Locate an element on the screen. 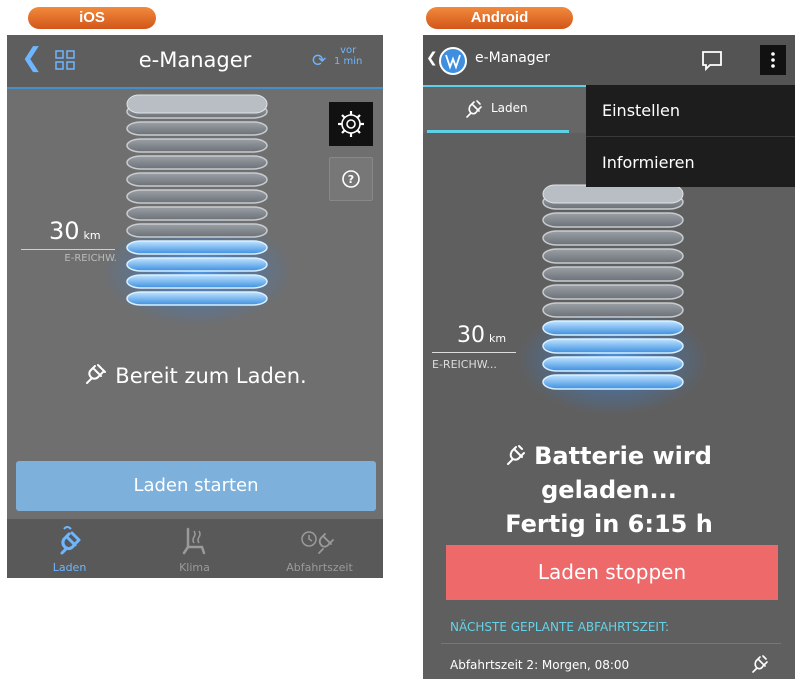  ios-platform-label: iOS is located at coordinates (92, 18).